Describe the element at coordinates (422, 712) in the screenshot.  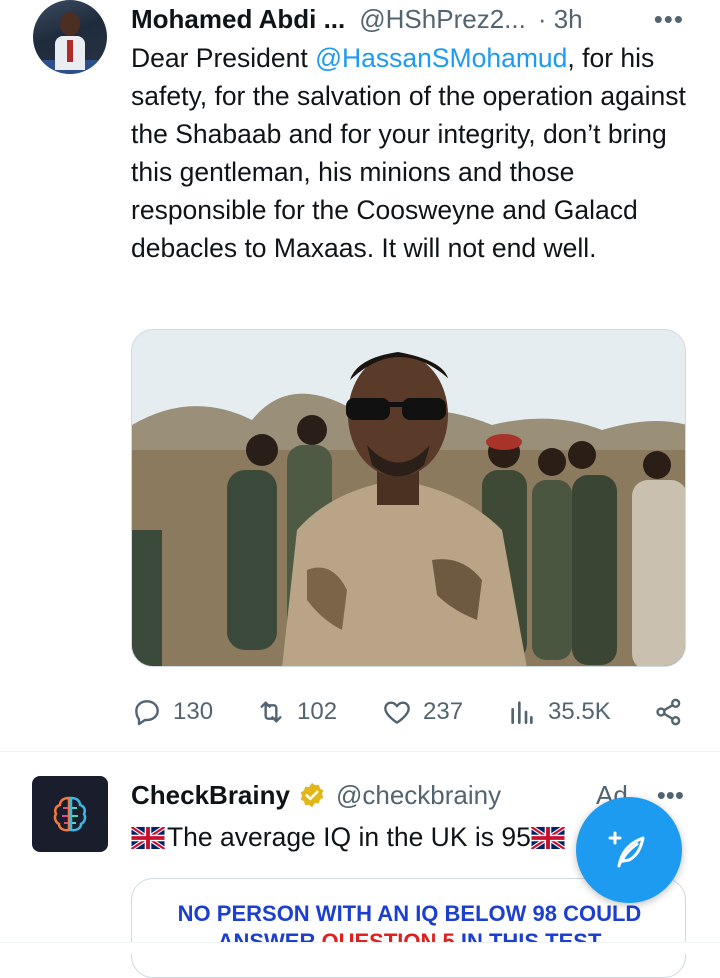
I see `like-button: 237` at that location.